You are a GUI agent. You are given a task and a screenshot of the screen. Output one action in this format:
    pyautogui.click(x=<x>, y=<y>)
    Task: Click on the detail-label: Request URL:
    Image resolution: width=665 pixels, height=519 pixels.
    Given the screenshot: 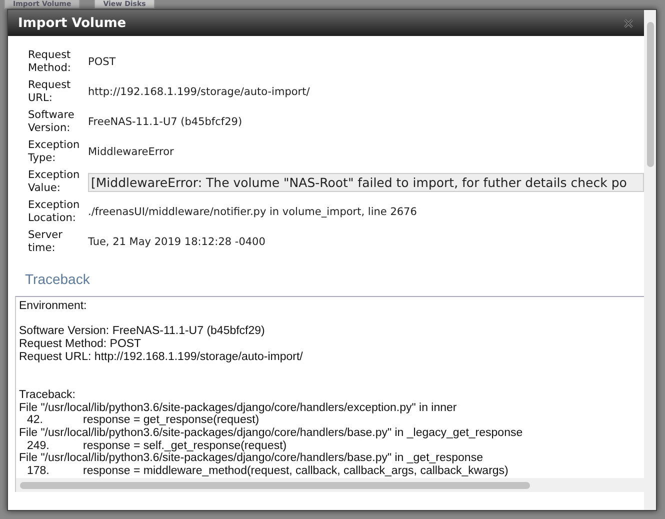 What is the action you would take?
    pyautogui.click(x=50, y=92)
    